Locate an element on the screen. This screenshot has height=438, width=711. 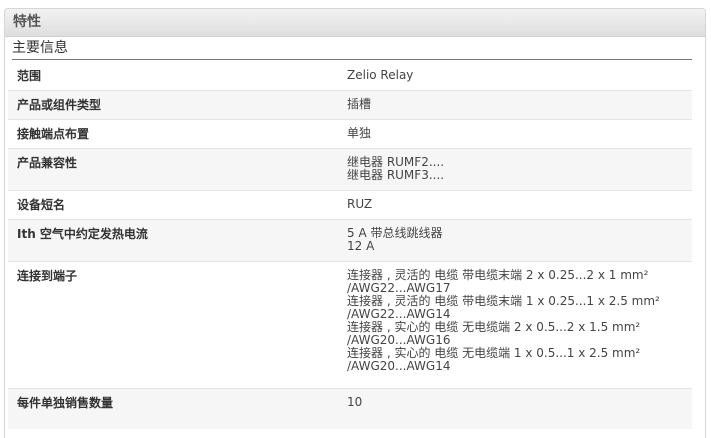
spec-label: Ith 空气中约定发热电流 is located at coordinates (82, 234).